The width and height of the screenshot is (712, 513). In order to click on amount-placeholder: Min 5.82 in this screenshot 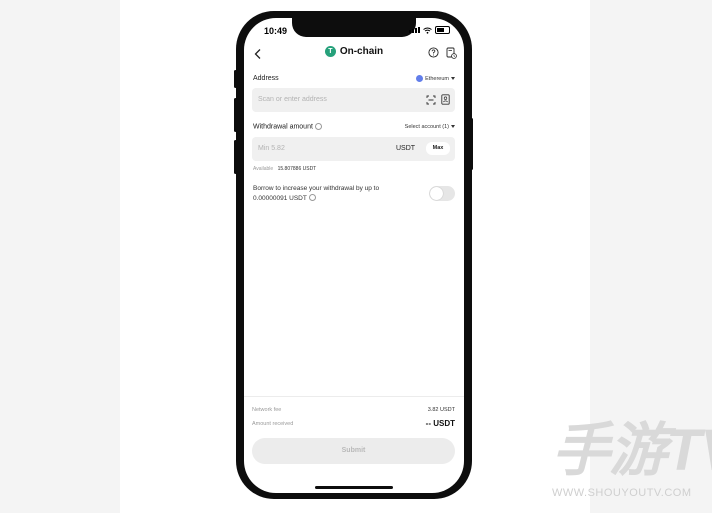, I will do `click(271, 148)`.